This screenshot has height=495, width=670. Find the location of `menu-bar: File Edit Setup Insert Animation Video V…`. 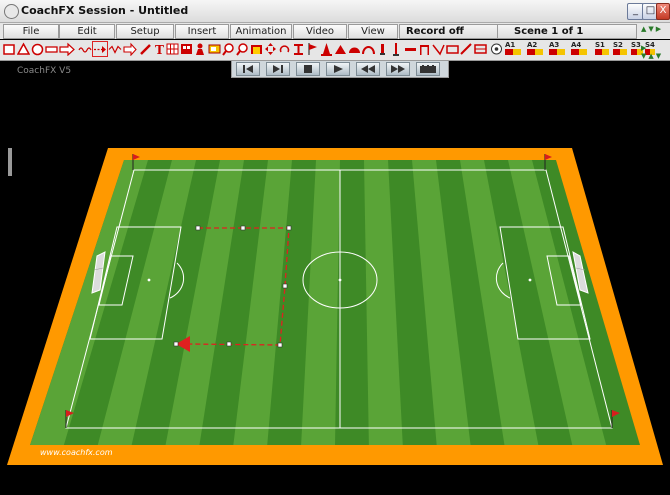

menu-bar: File Edit Setup Insert Animation Video V… is located at coordinates (335, 31).